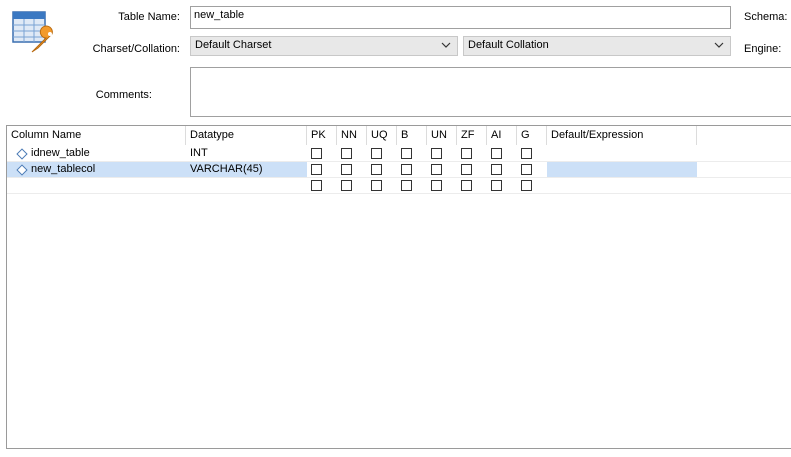  Describe the element at coordinates (322, 135) in the screenshot. I see `header-pk: PK` at that location.